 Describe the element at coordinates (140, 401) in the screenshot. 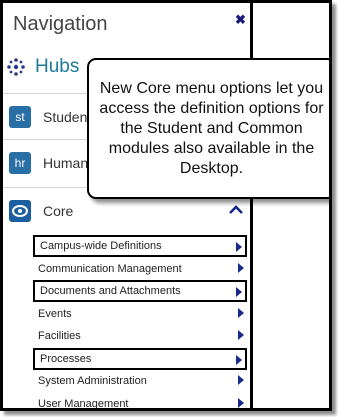

I see `submenu-item: User Management` at that location.